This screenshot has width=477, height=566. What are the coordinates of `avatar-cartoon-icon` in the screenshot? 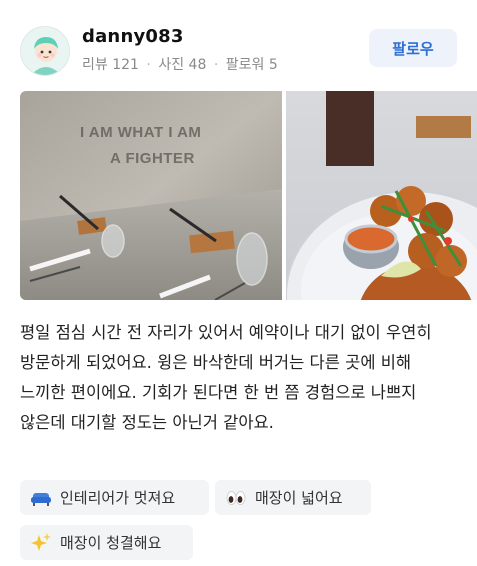 It's located at (45, 51).